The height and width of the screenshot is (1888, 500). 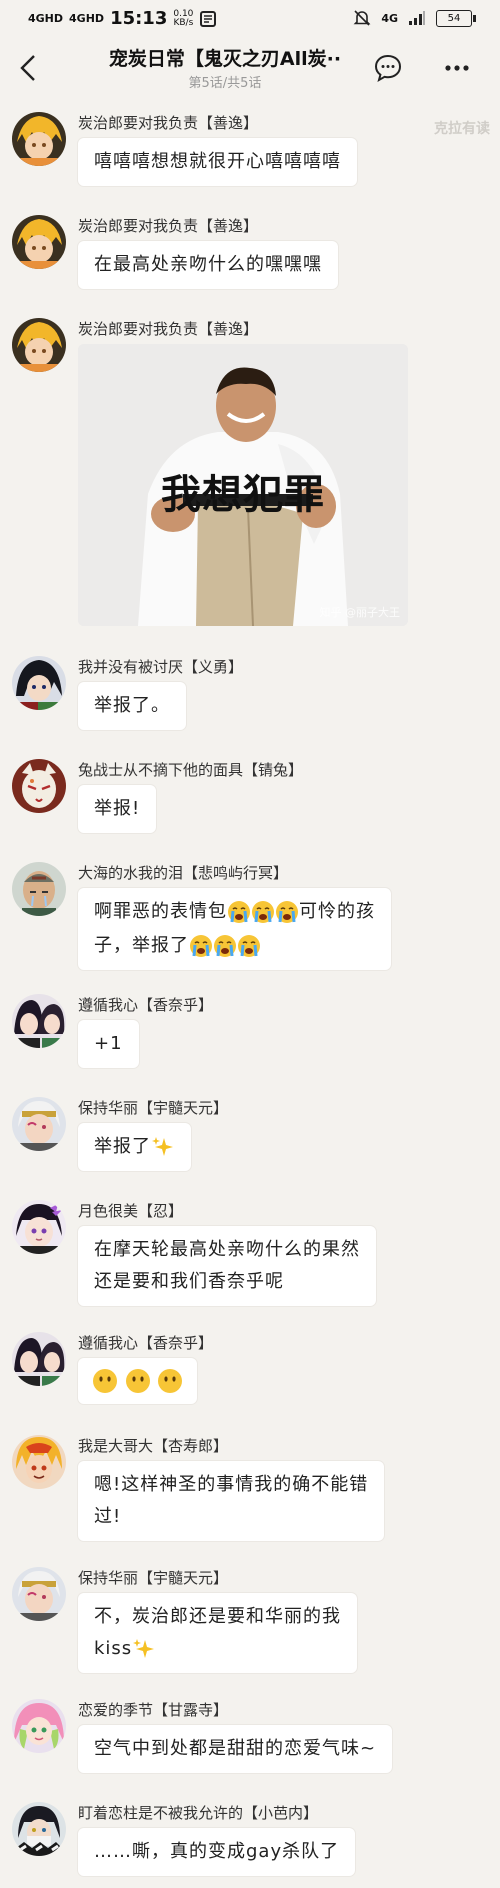 What do you see at coordinates (141, 945) in the screenshot?
I see `message-text: 子，举报了` at bounding box center [141, 945].